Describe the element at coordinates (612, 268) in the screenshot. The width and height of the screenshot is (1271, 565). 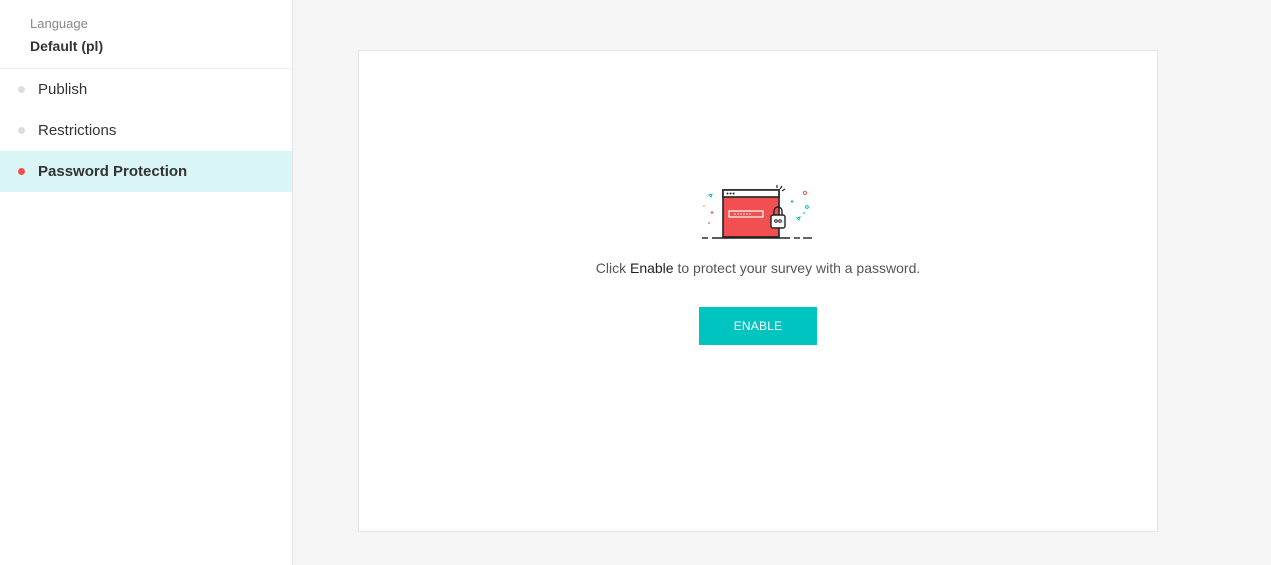
I see `message-prefix: Click` at that location.